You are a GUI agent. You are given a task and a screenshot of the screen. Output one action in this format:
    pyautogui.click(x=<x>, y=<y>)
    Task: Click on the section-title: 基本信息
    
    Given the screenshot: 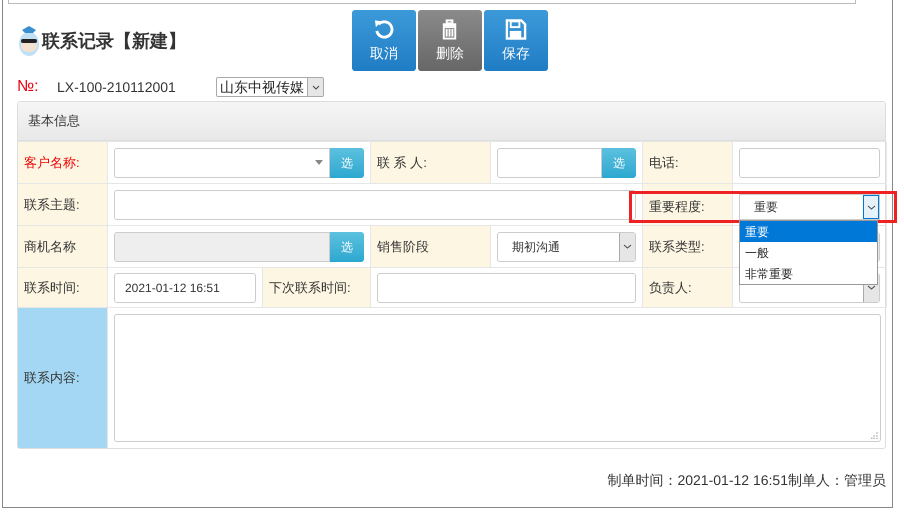 What is the action you would take?
    pyautogui.click(x=54, y=121)
    